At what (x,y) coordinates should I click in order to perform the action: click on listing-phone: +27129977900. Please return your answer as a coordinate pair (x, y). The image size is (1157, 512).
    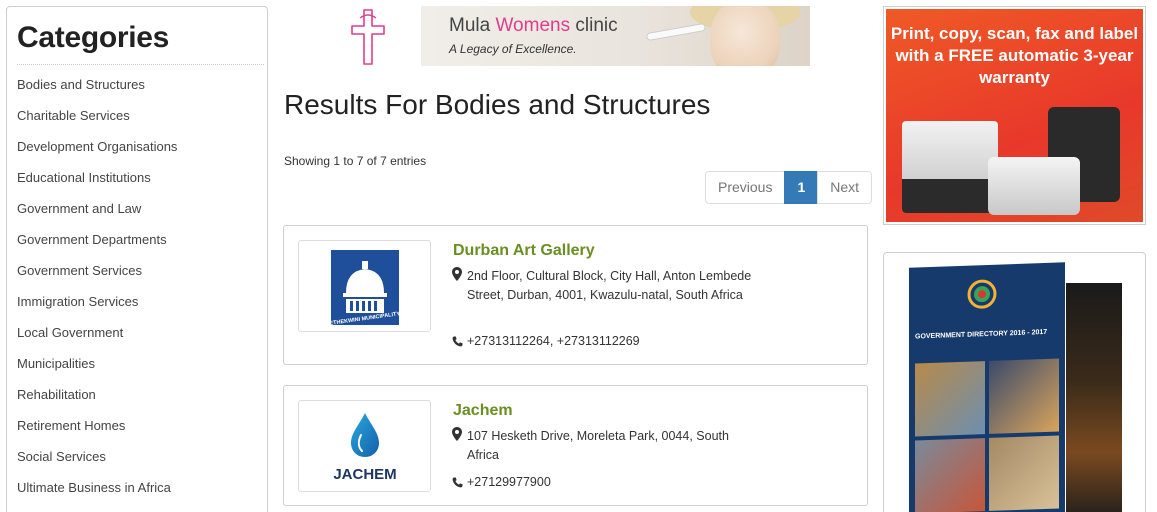
    Looking at the image, I should click on (501, 482).